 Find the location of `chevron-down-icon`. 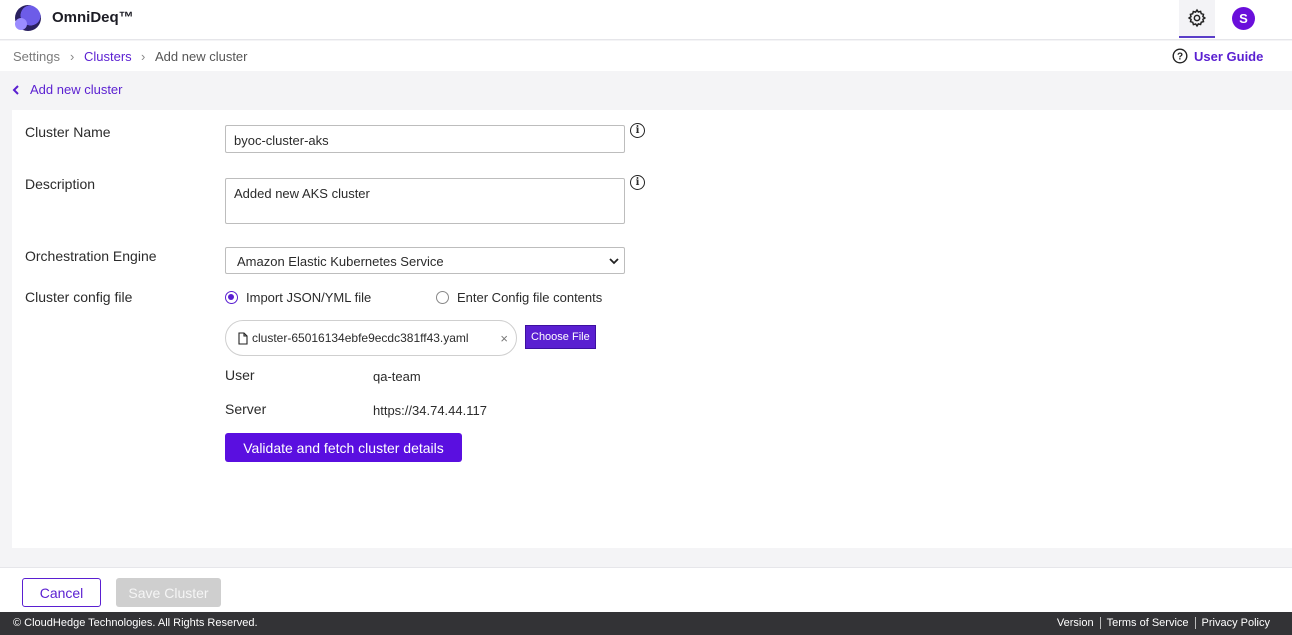

chevron-down-icon is located at coordinates (614, 261).